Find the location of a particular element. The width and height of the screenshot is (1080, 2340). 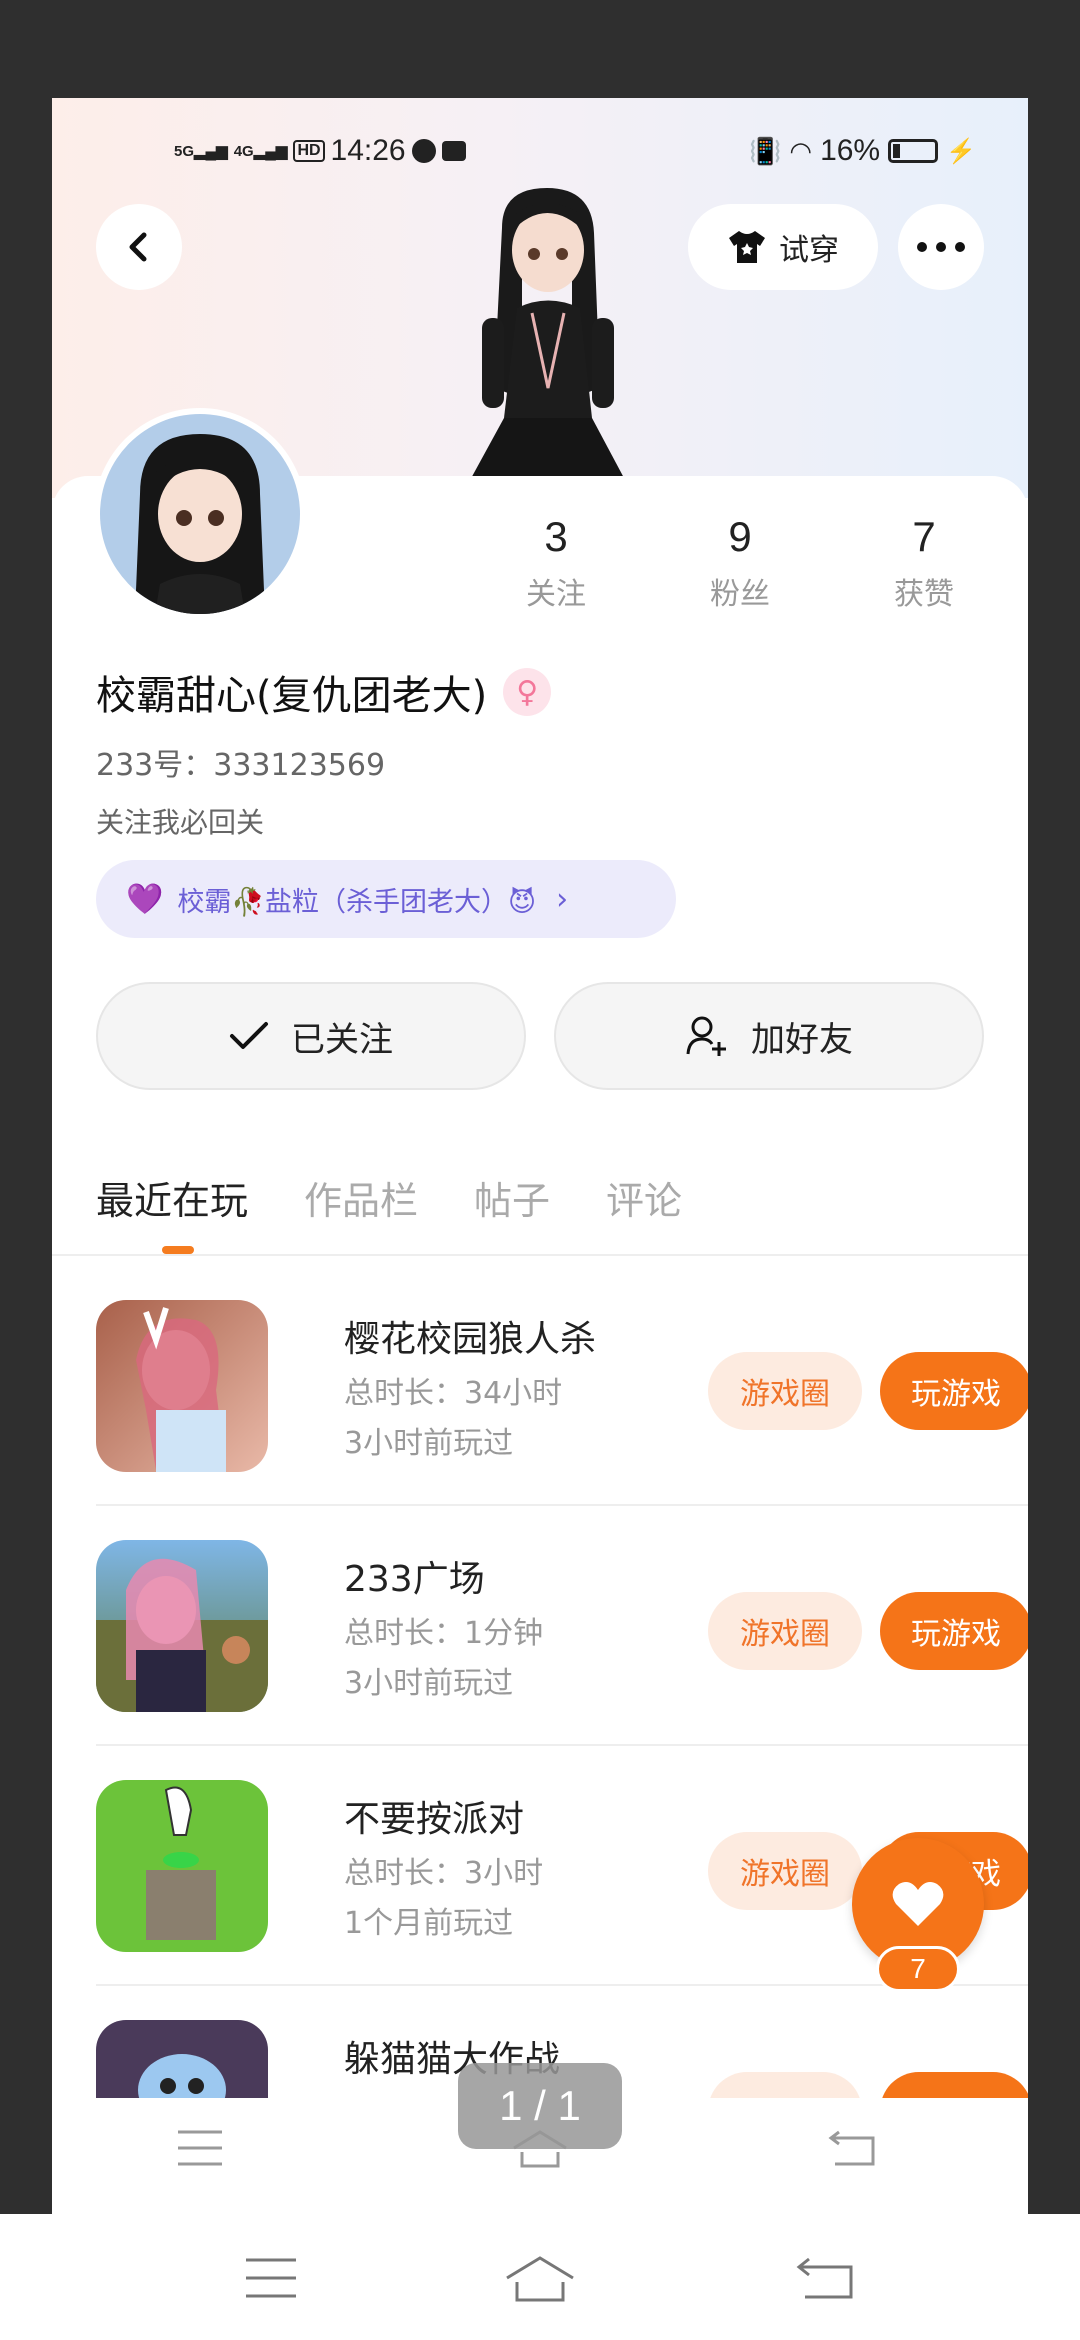

check-icon is located at coordinates (249, 1035).